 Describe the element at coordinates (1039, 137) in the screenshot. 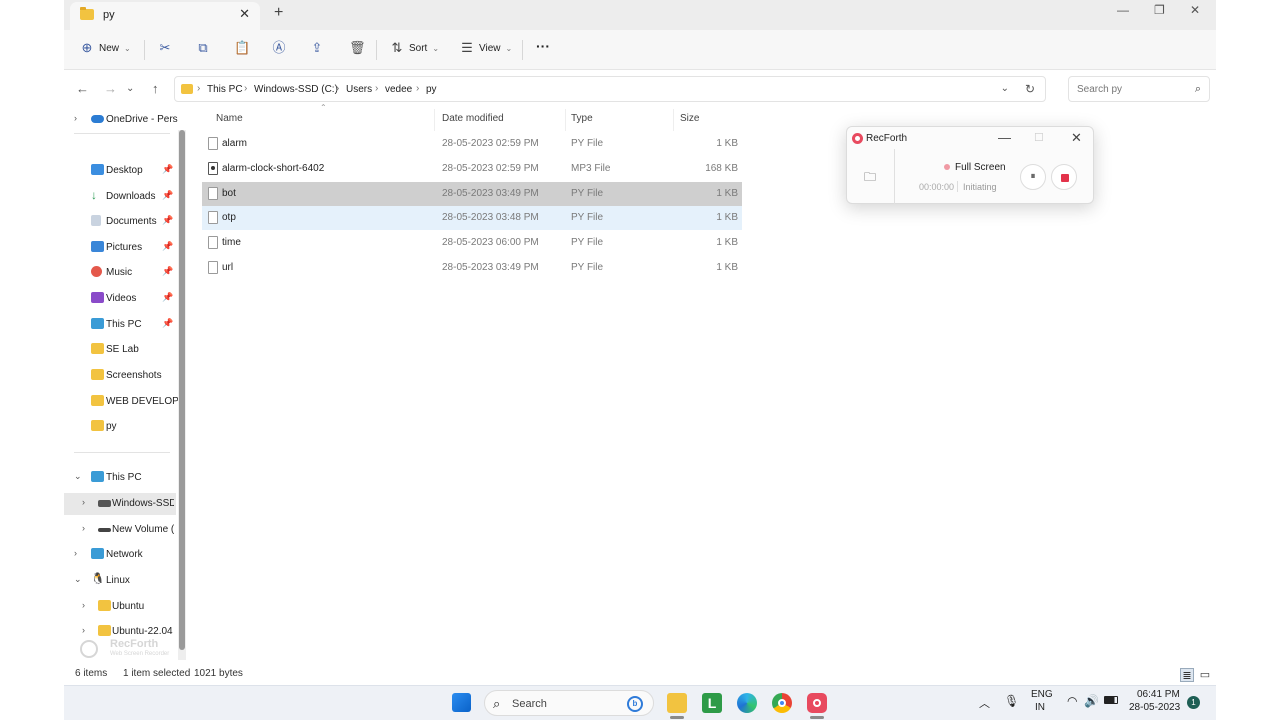

I see `recorder-maximize-button: ☐` at that location.